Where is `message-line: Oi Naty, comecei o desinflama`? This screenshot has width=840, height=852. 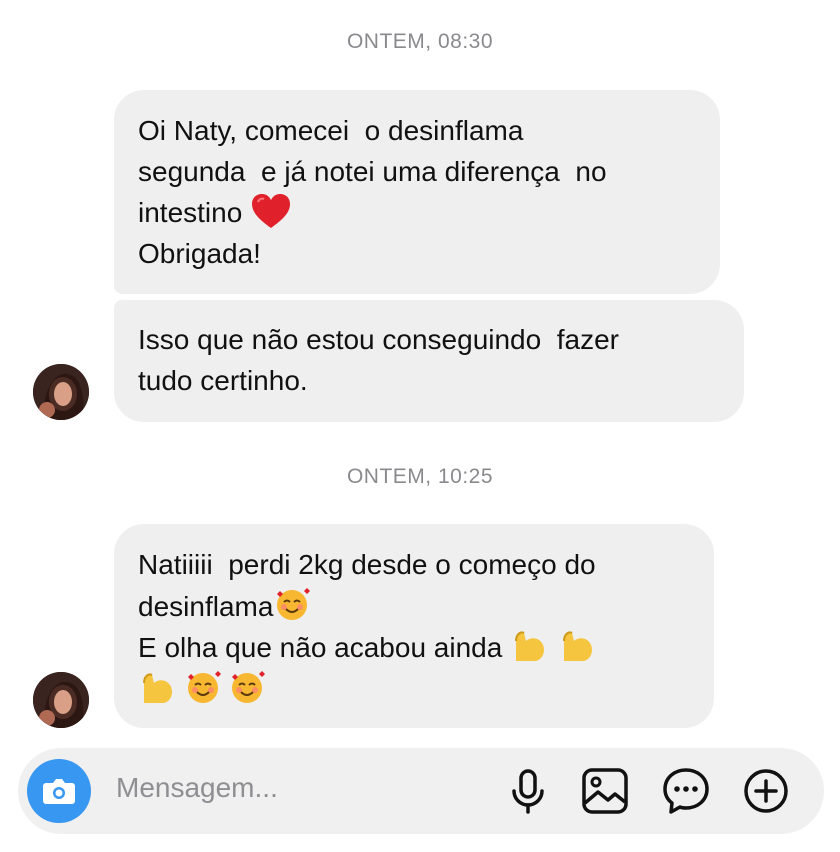
message-line: Oi Naty, comecei o desinflama is located at coordinates (331, 130).